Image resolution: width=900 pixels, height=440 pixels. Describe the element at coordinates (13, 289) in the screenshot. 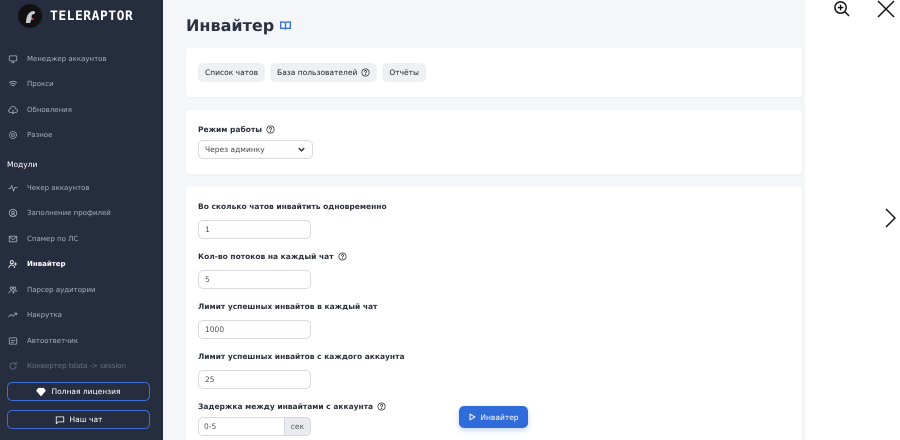

I see `users-icon` at that location.